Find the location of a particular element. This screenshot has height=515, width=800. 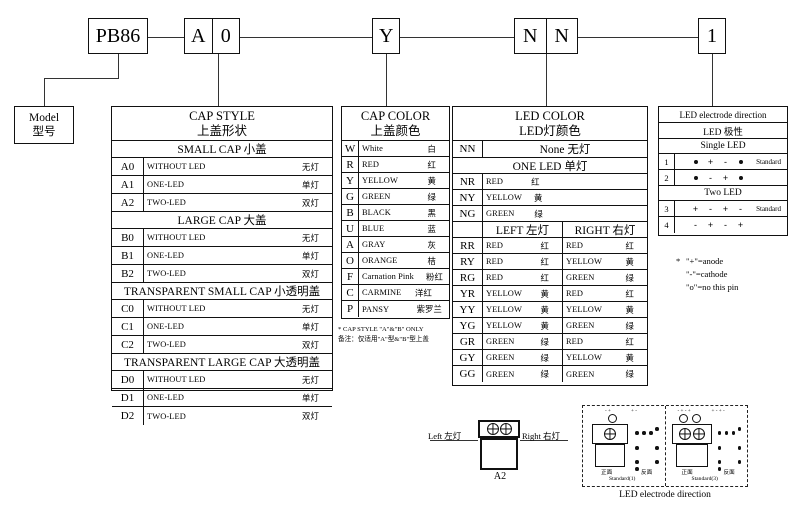

led-color-right-en: GREEN is located at coordinates (580, 277).